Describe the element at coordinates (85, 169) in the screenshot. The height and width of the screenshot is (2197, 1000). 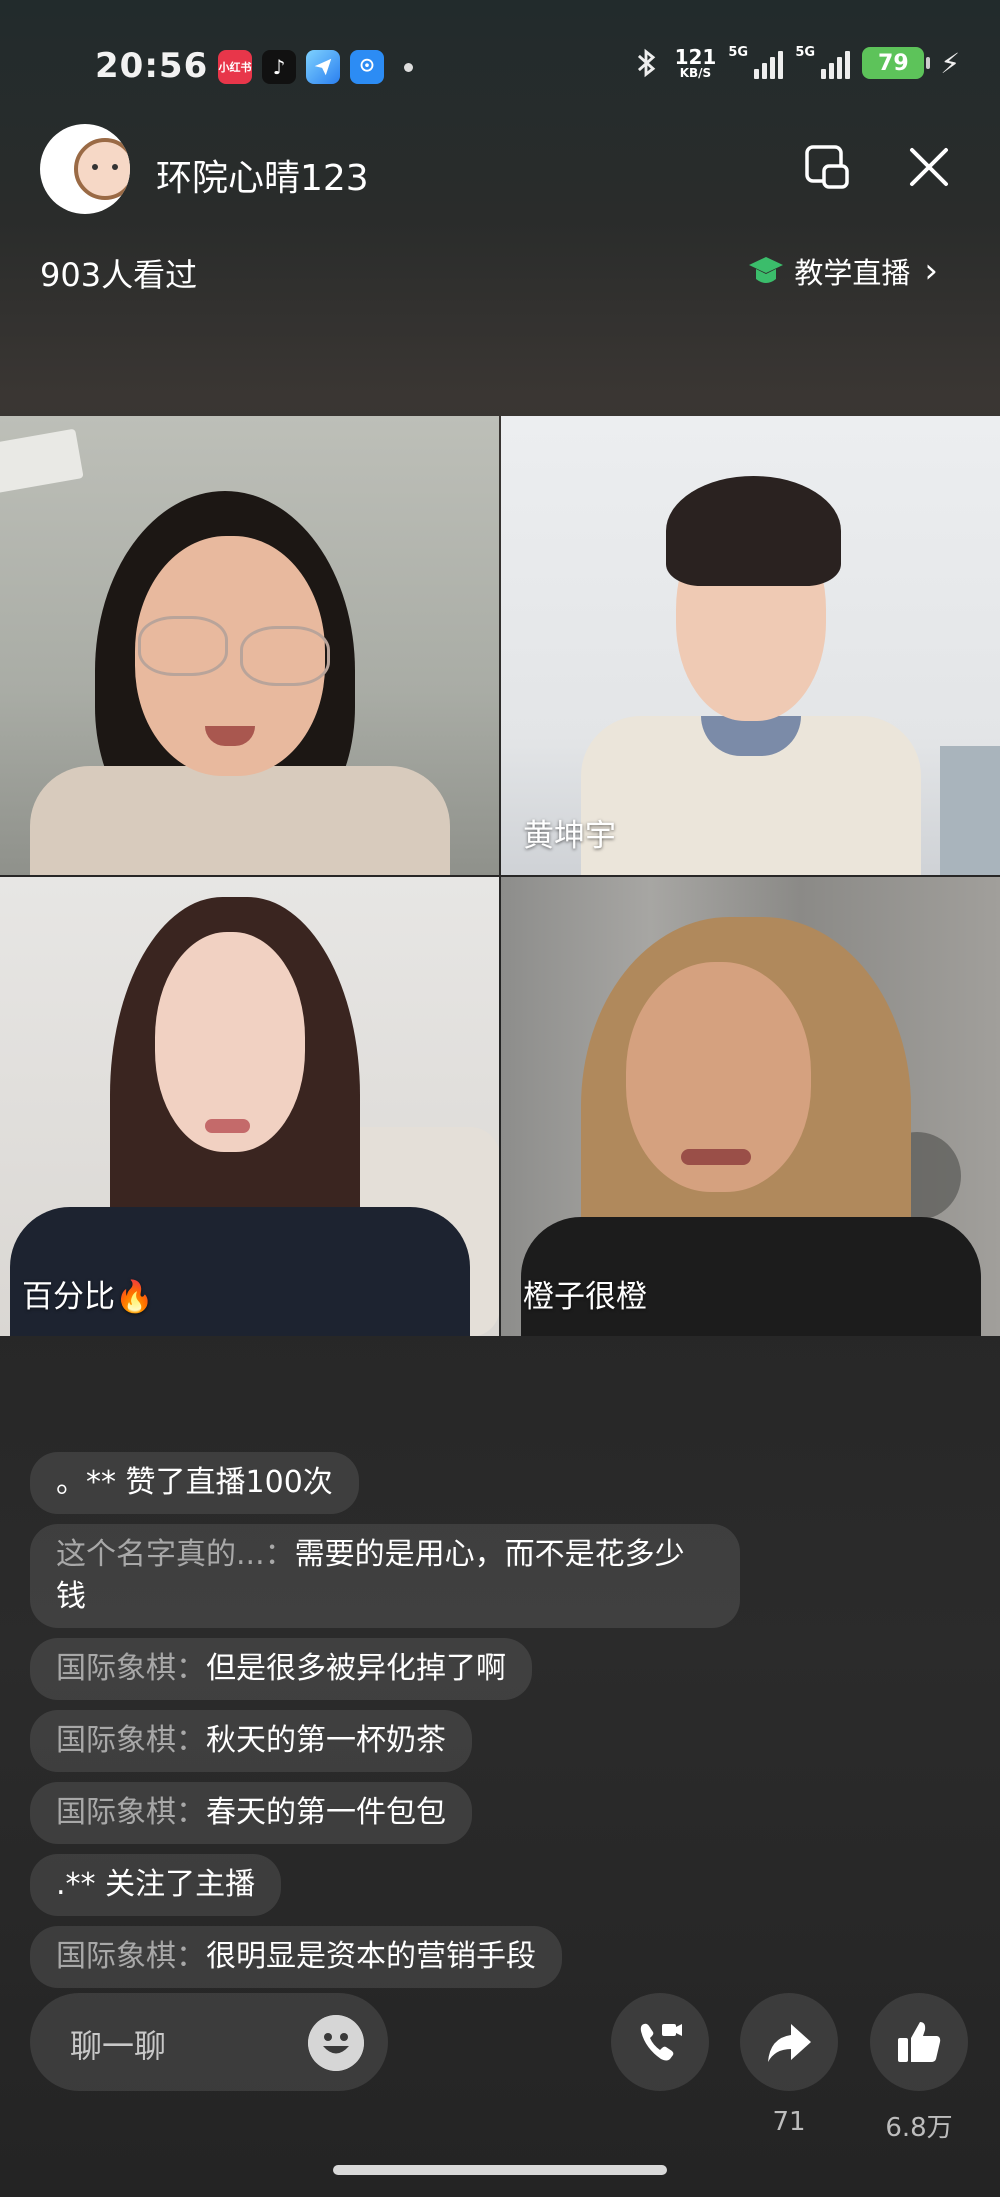
I see `host-avatar` at that location.